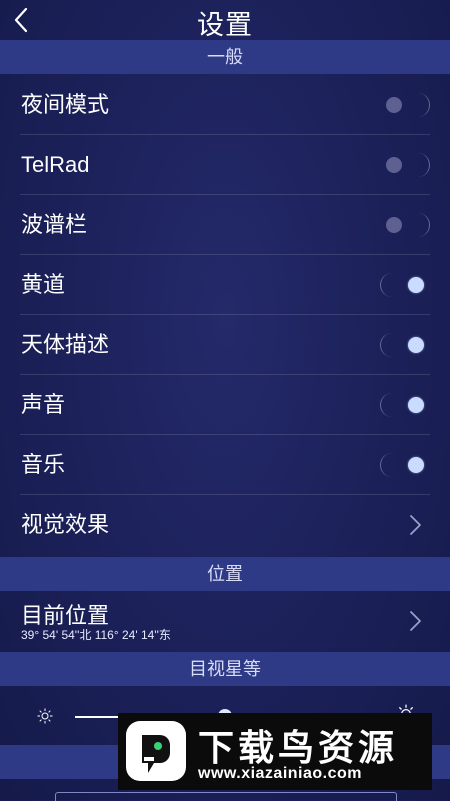 This screenshot has width=450, height=801. What do you see at coordinates (225, 669) in the screenshot?
I see `section-header-magnitude: 目视星等` at bounding box center [225, 669].